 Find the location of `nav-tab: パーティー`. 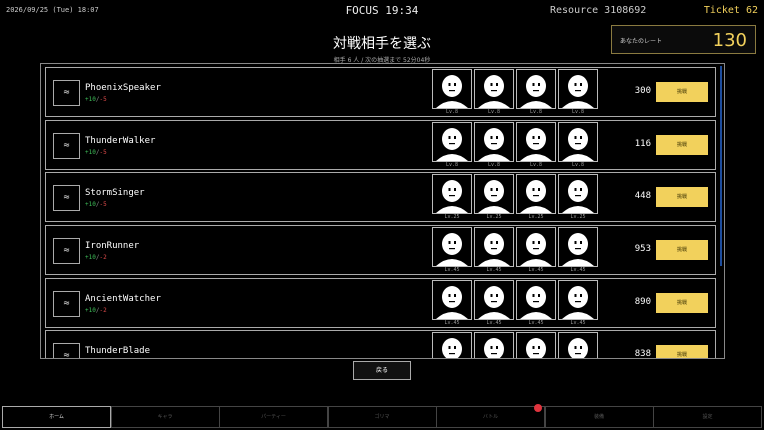

nav-tab: パーティー is located at coordinates (273, 417).